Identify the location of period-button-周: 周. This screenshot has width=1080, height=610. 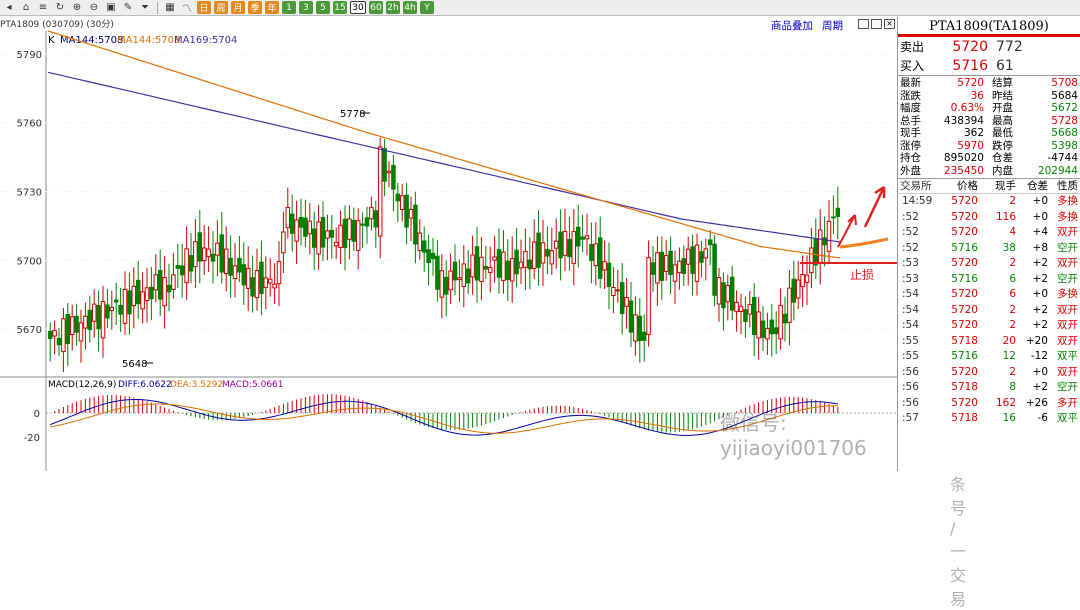
(221, 7).